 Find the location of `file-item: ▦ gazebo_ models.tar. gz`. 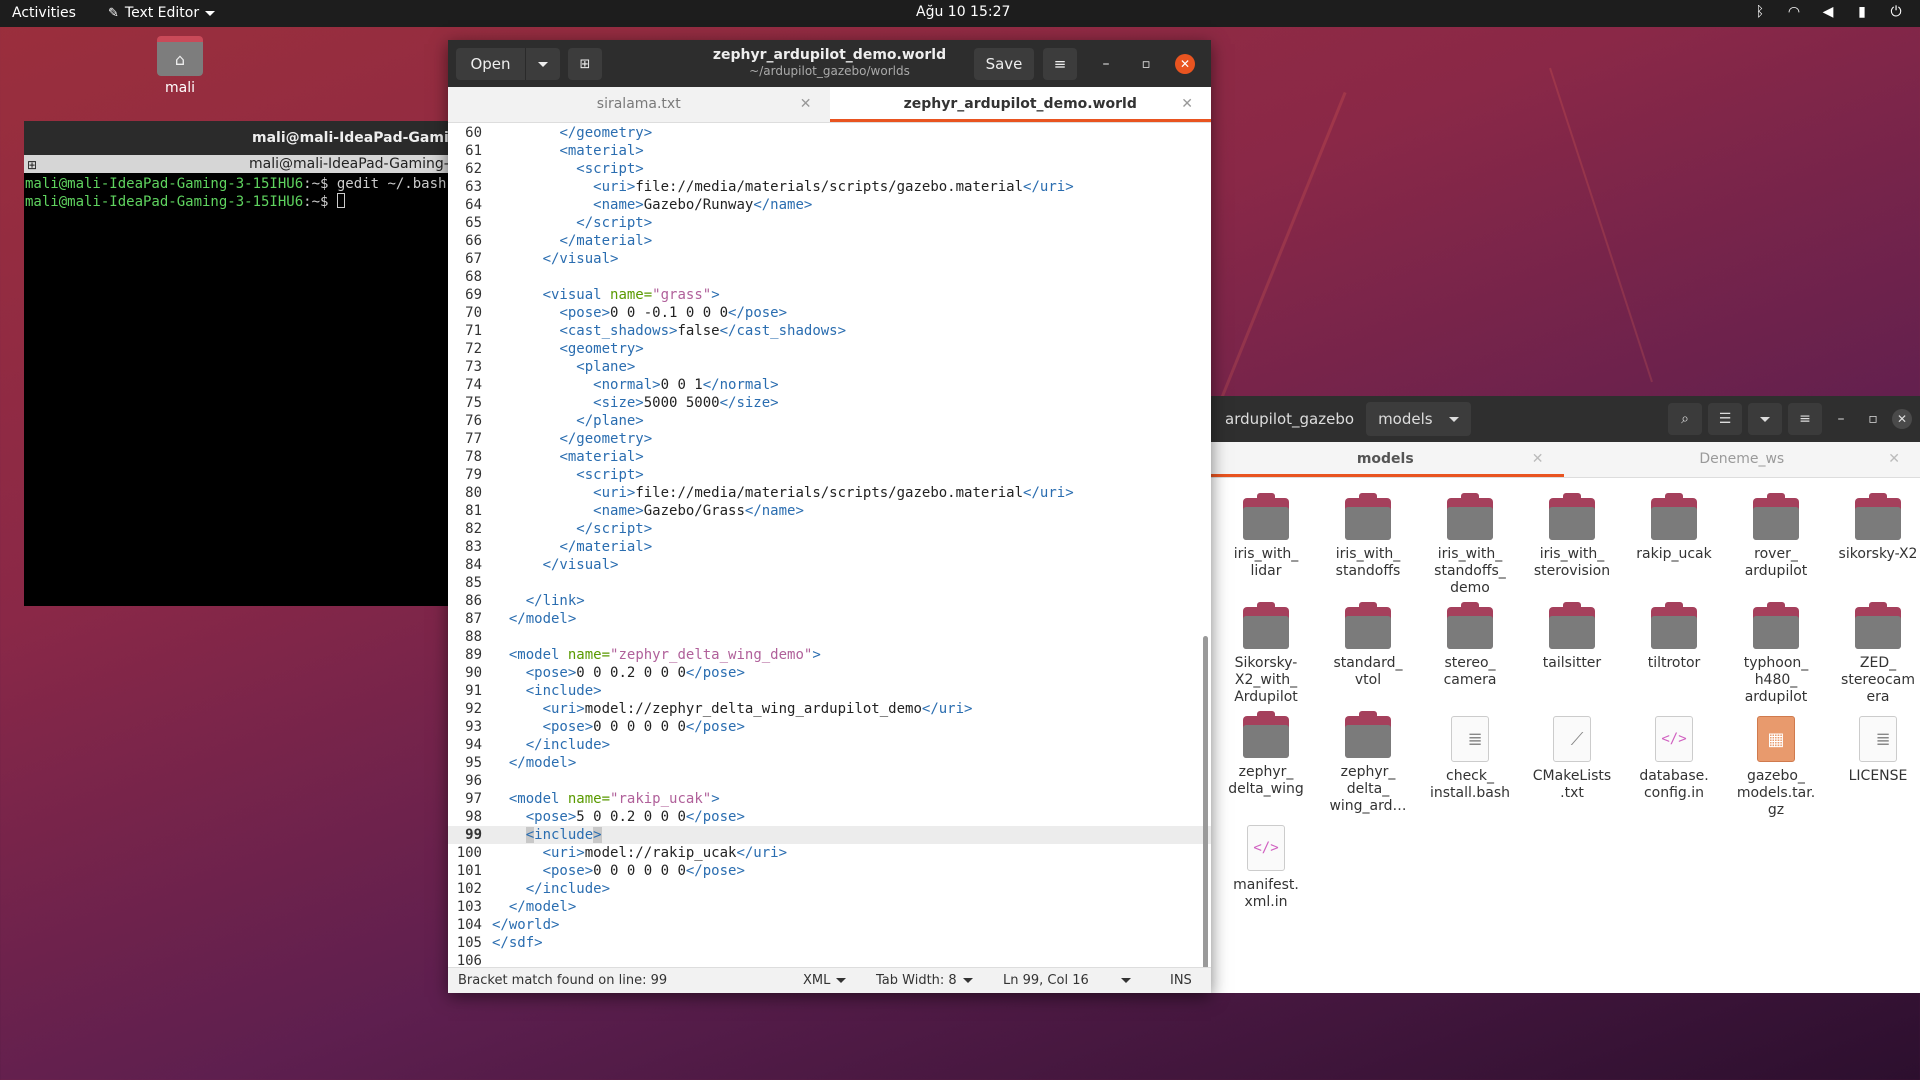

file-item: ▦ gazebo_ models.tar. gz is located at coordinates (1776, 767).